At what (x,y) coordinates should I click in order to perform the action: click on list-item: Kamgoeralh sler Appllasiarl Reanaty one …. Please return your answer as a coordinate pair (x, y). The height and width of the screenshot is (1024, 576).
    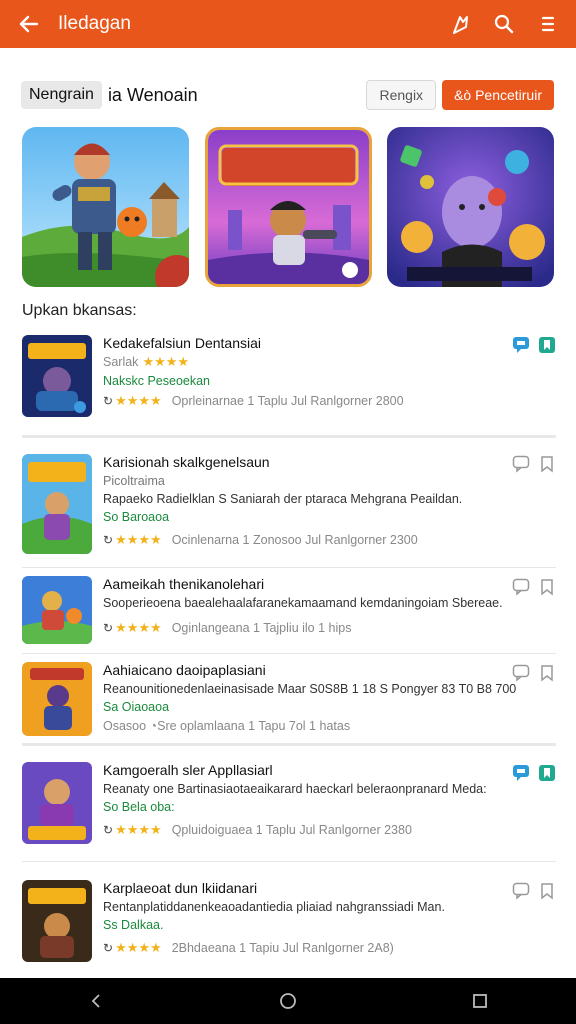
    Looking at the image, I should click on (289, 804).